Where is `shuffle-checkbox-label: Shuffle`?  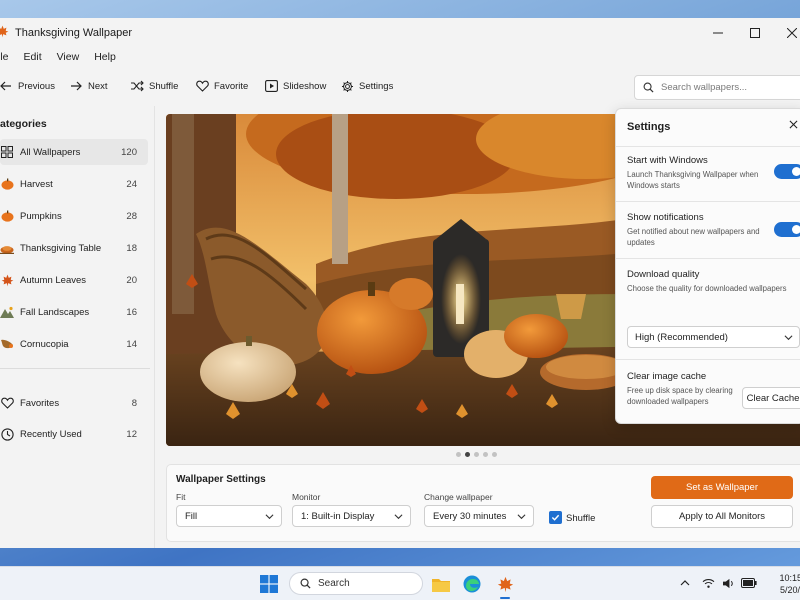 shuffle-checkbox-label: Shuffle is located at coordinates (581, 518).